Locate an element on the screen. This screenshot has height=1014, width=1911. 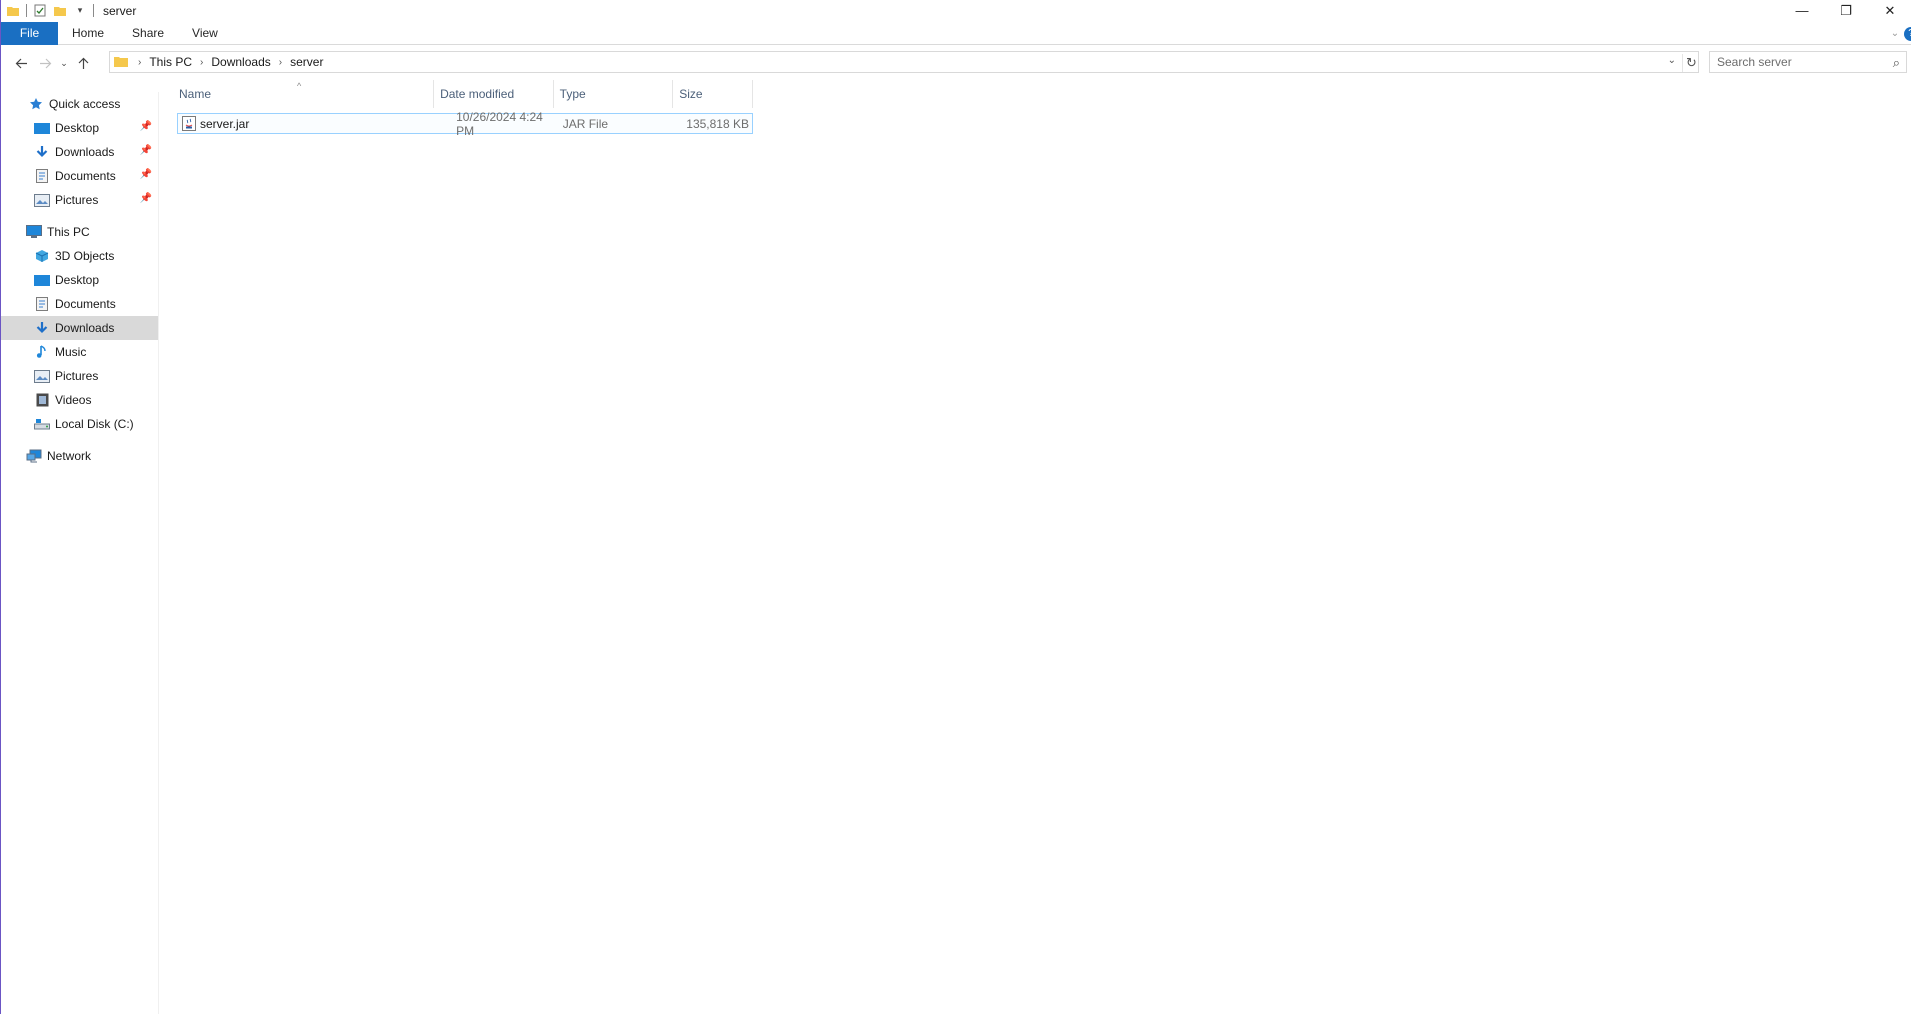
up-arrow-icon is located at coordinates (83, 63).